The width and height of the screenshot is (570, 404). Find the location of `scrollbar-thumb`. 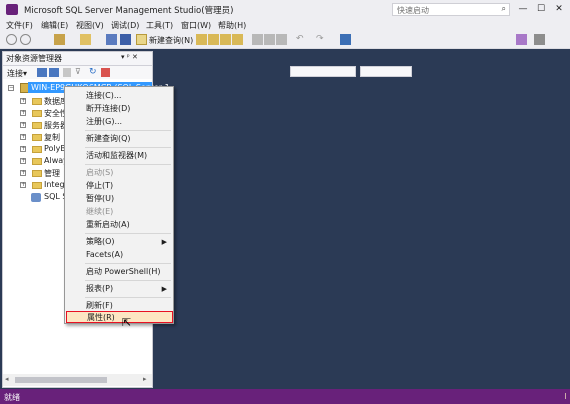

scrollbar-thumb is located at coordinates (61, 380).